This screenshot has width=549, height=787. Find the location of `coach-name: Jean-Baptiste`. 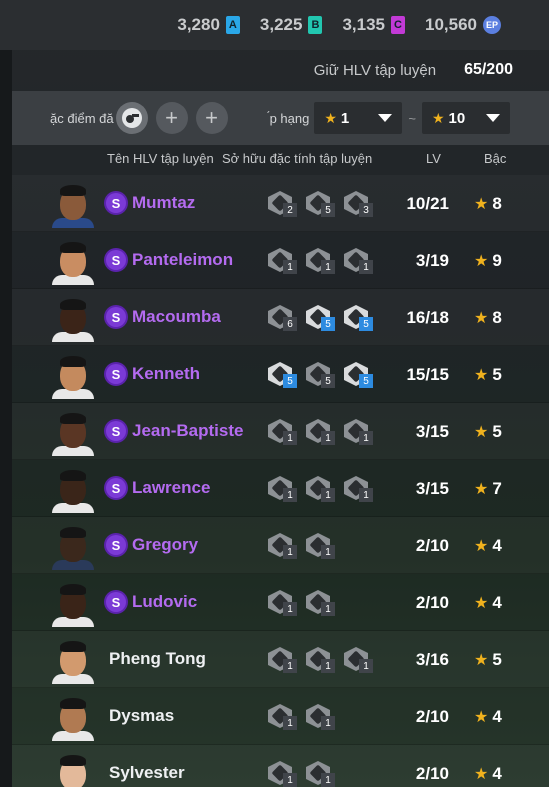

coach-name: Jean-Baptiste is located at coordinates (188, 430).